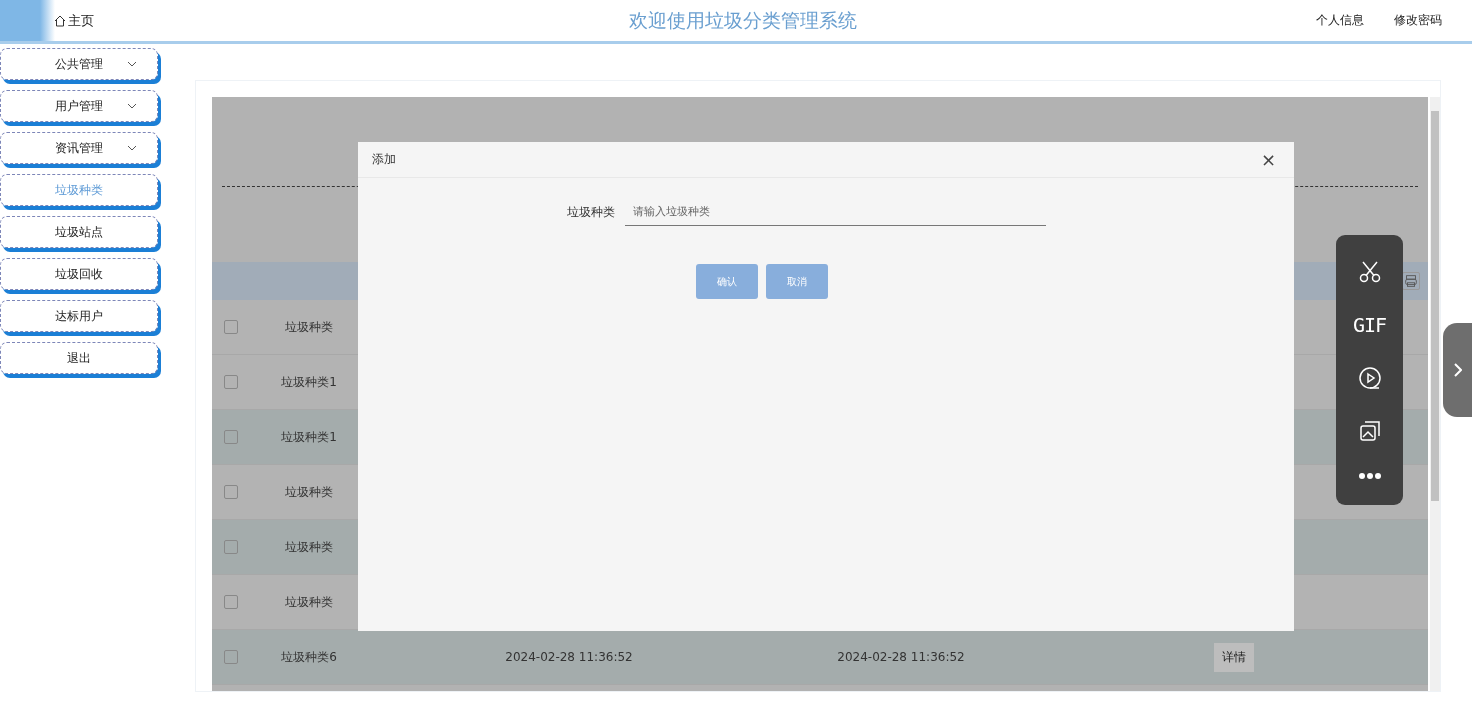 The width and height of the screenshot is (1472, 704). What do you see at coordinates (1369, 476) in the screenshot?
I see `more-icon` at bounding box center [1369, 476].